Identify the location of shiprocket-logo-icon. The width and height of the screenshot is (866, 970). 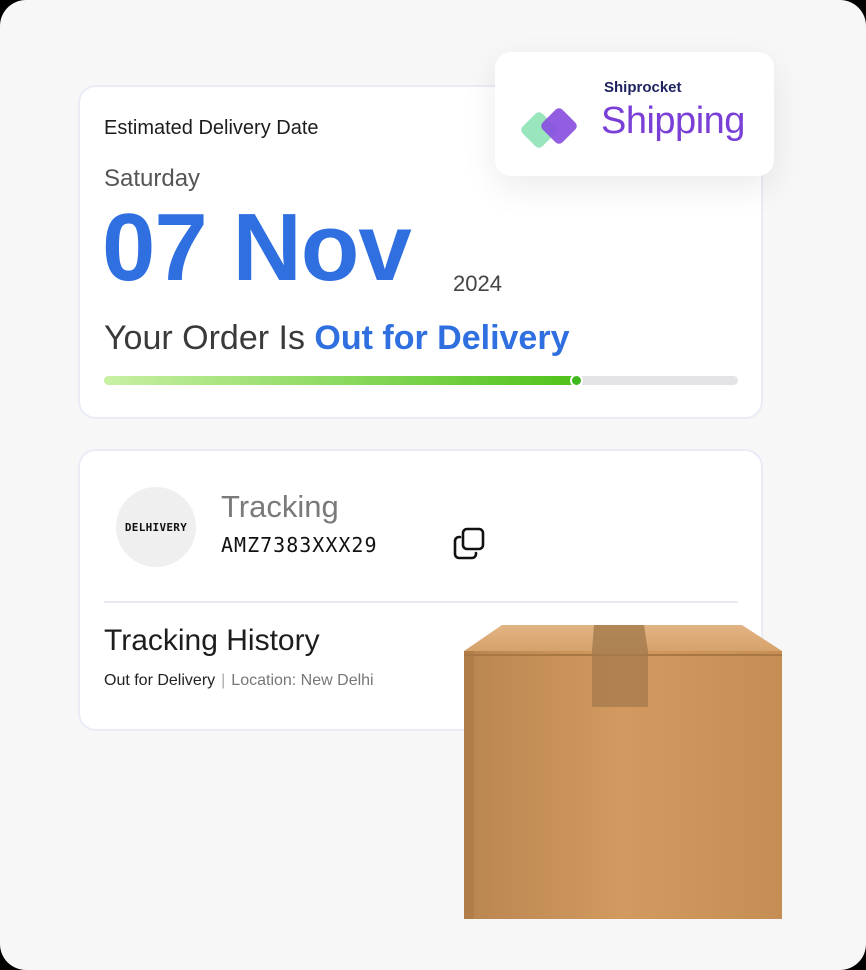
(549, 128).